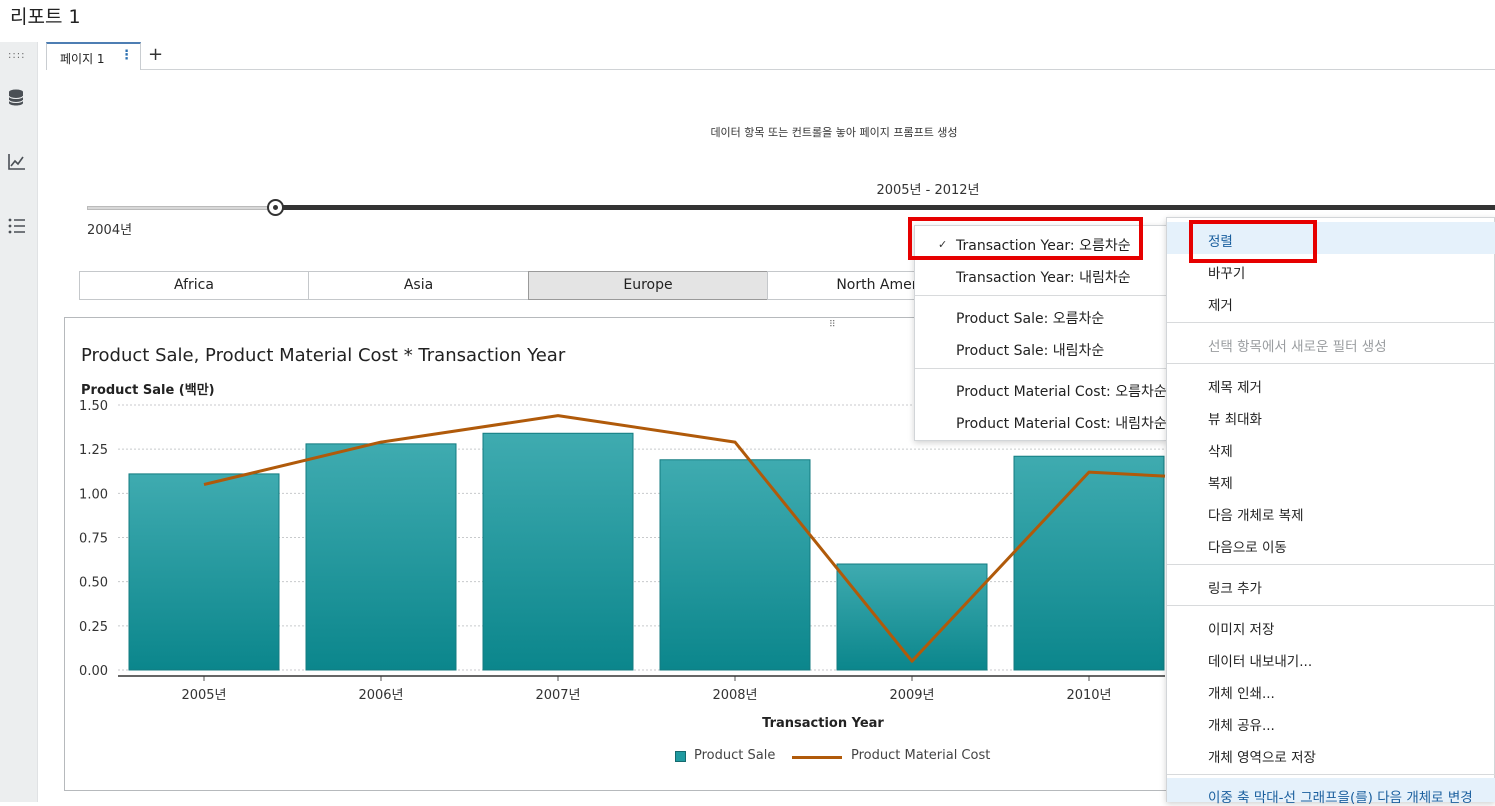 This screenshot has height=806, width=1495. I want to click on rail-grip: ::::, so click(16, 55).